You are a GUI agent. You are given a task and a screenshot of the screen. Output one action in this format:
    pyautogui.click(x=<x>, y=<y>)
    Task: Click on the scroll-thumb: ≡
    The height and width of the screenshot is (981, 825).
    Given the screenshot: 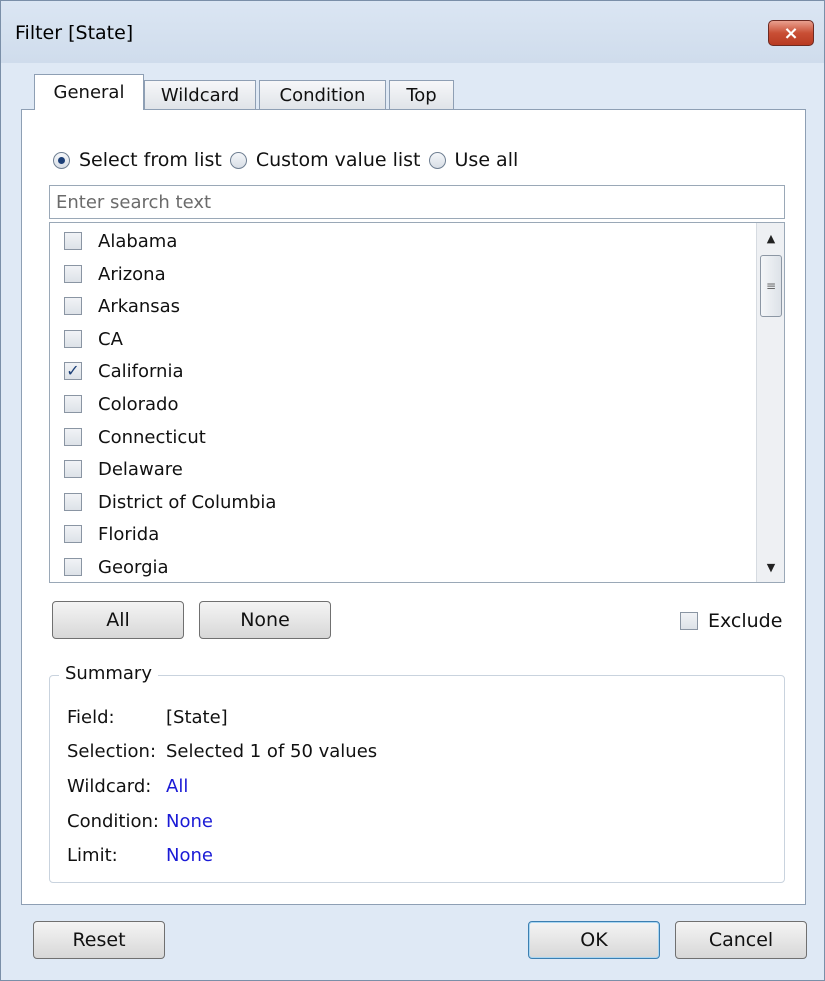 What is the action you would take?
    pyautogui.click(x=771, y=286)
    